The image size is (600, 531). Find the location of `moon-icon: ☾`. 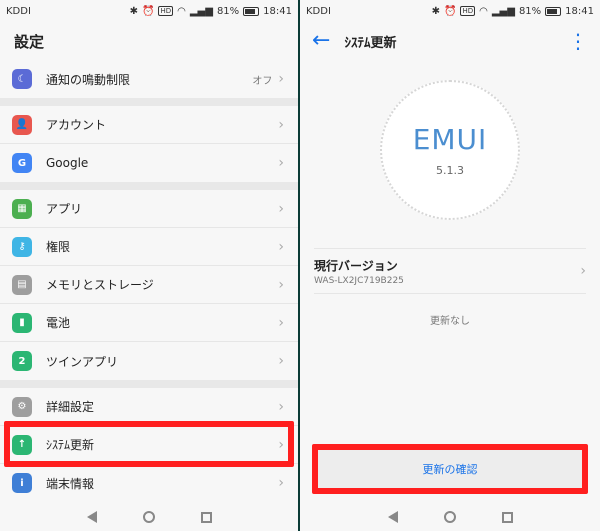

moon-icon: ☾ is located at coordinates (22, 79).